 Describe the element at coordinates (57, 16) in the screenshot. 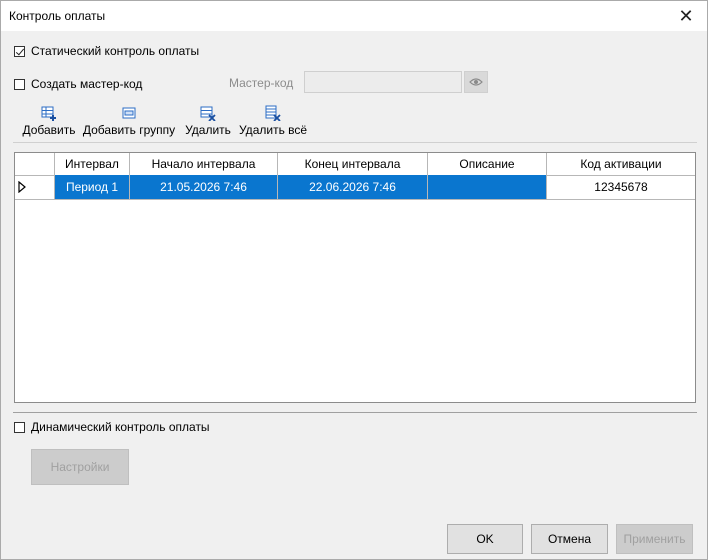

I see `window-title: Контроль оплаты` at that location.